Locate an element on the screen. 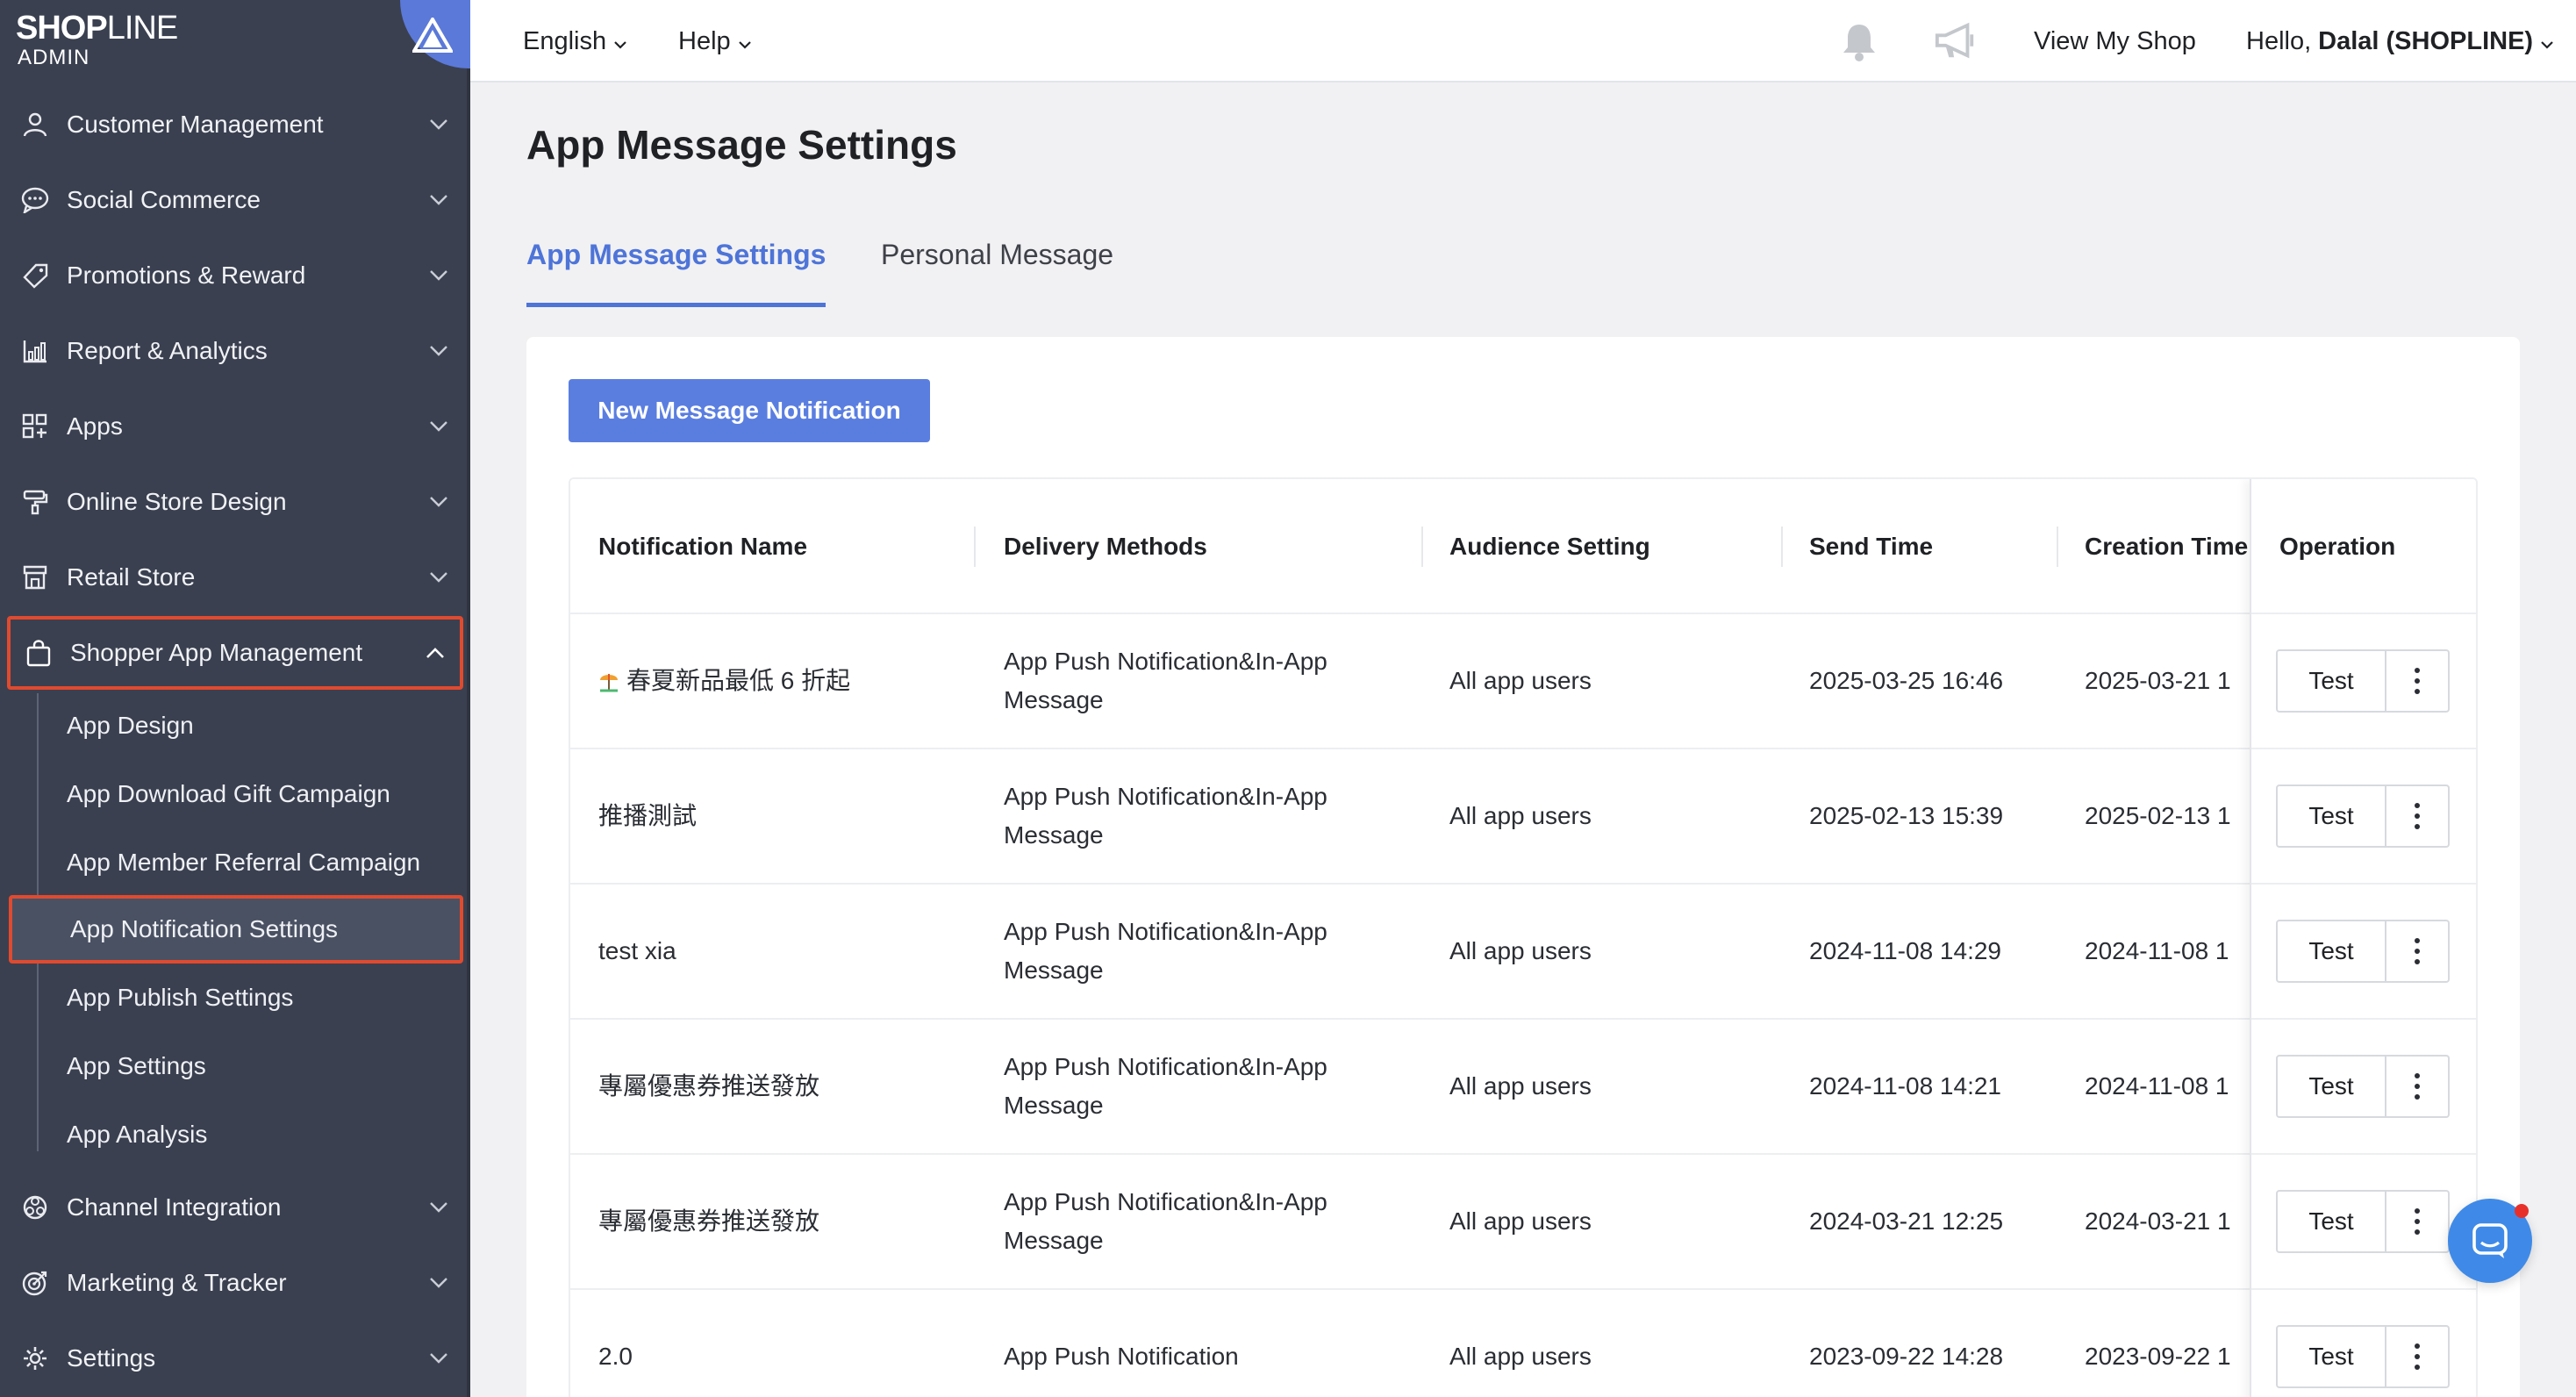  new-message-notification-button: New Message Notification is located at coordinates (749, 410).